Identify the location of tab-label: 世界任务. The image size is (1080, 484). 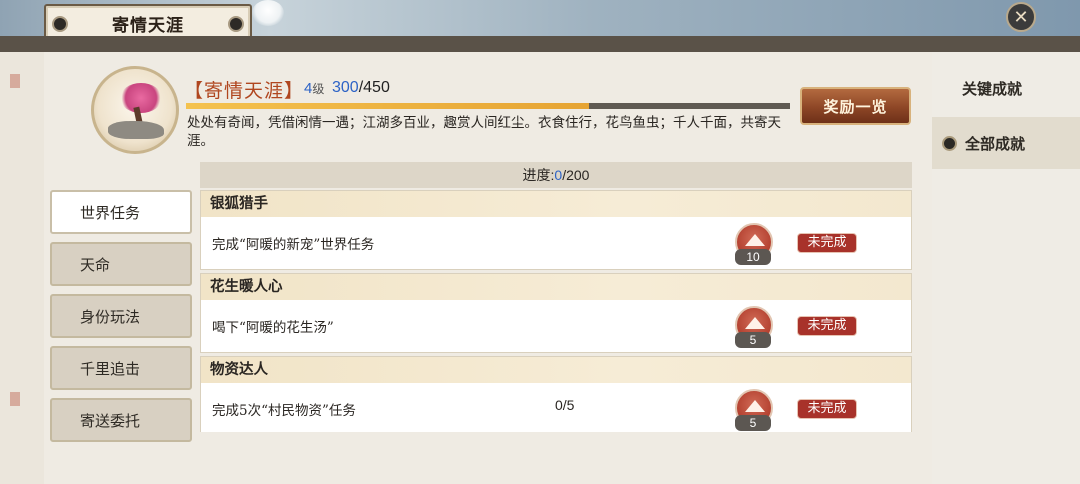
(110, 212).